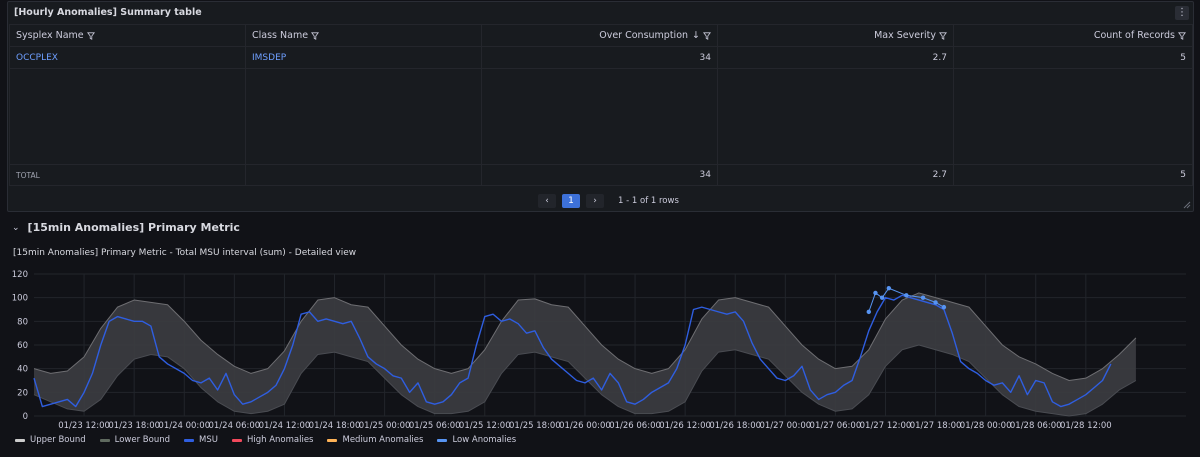  I want to click on y-tick-label: 20, so click(22, 393).